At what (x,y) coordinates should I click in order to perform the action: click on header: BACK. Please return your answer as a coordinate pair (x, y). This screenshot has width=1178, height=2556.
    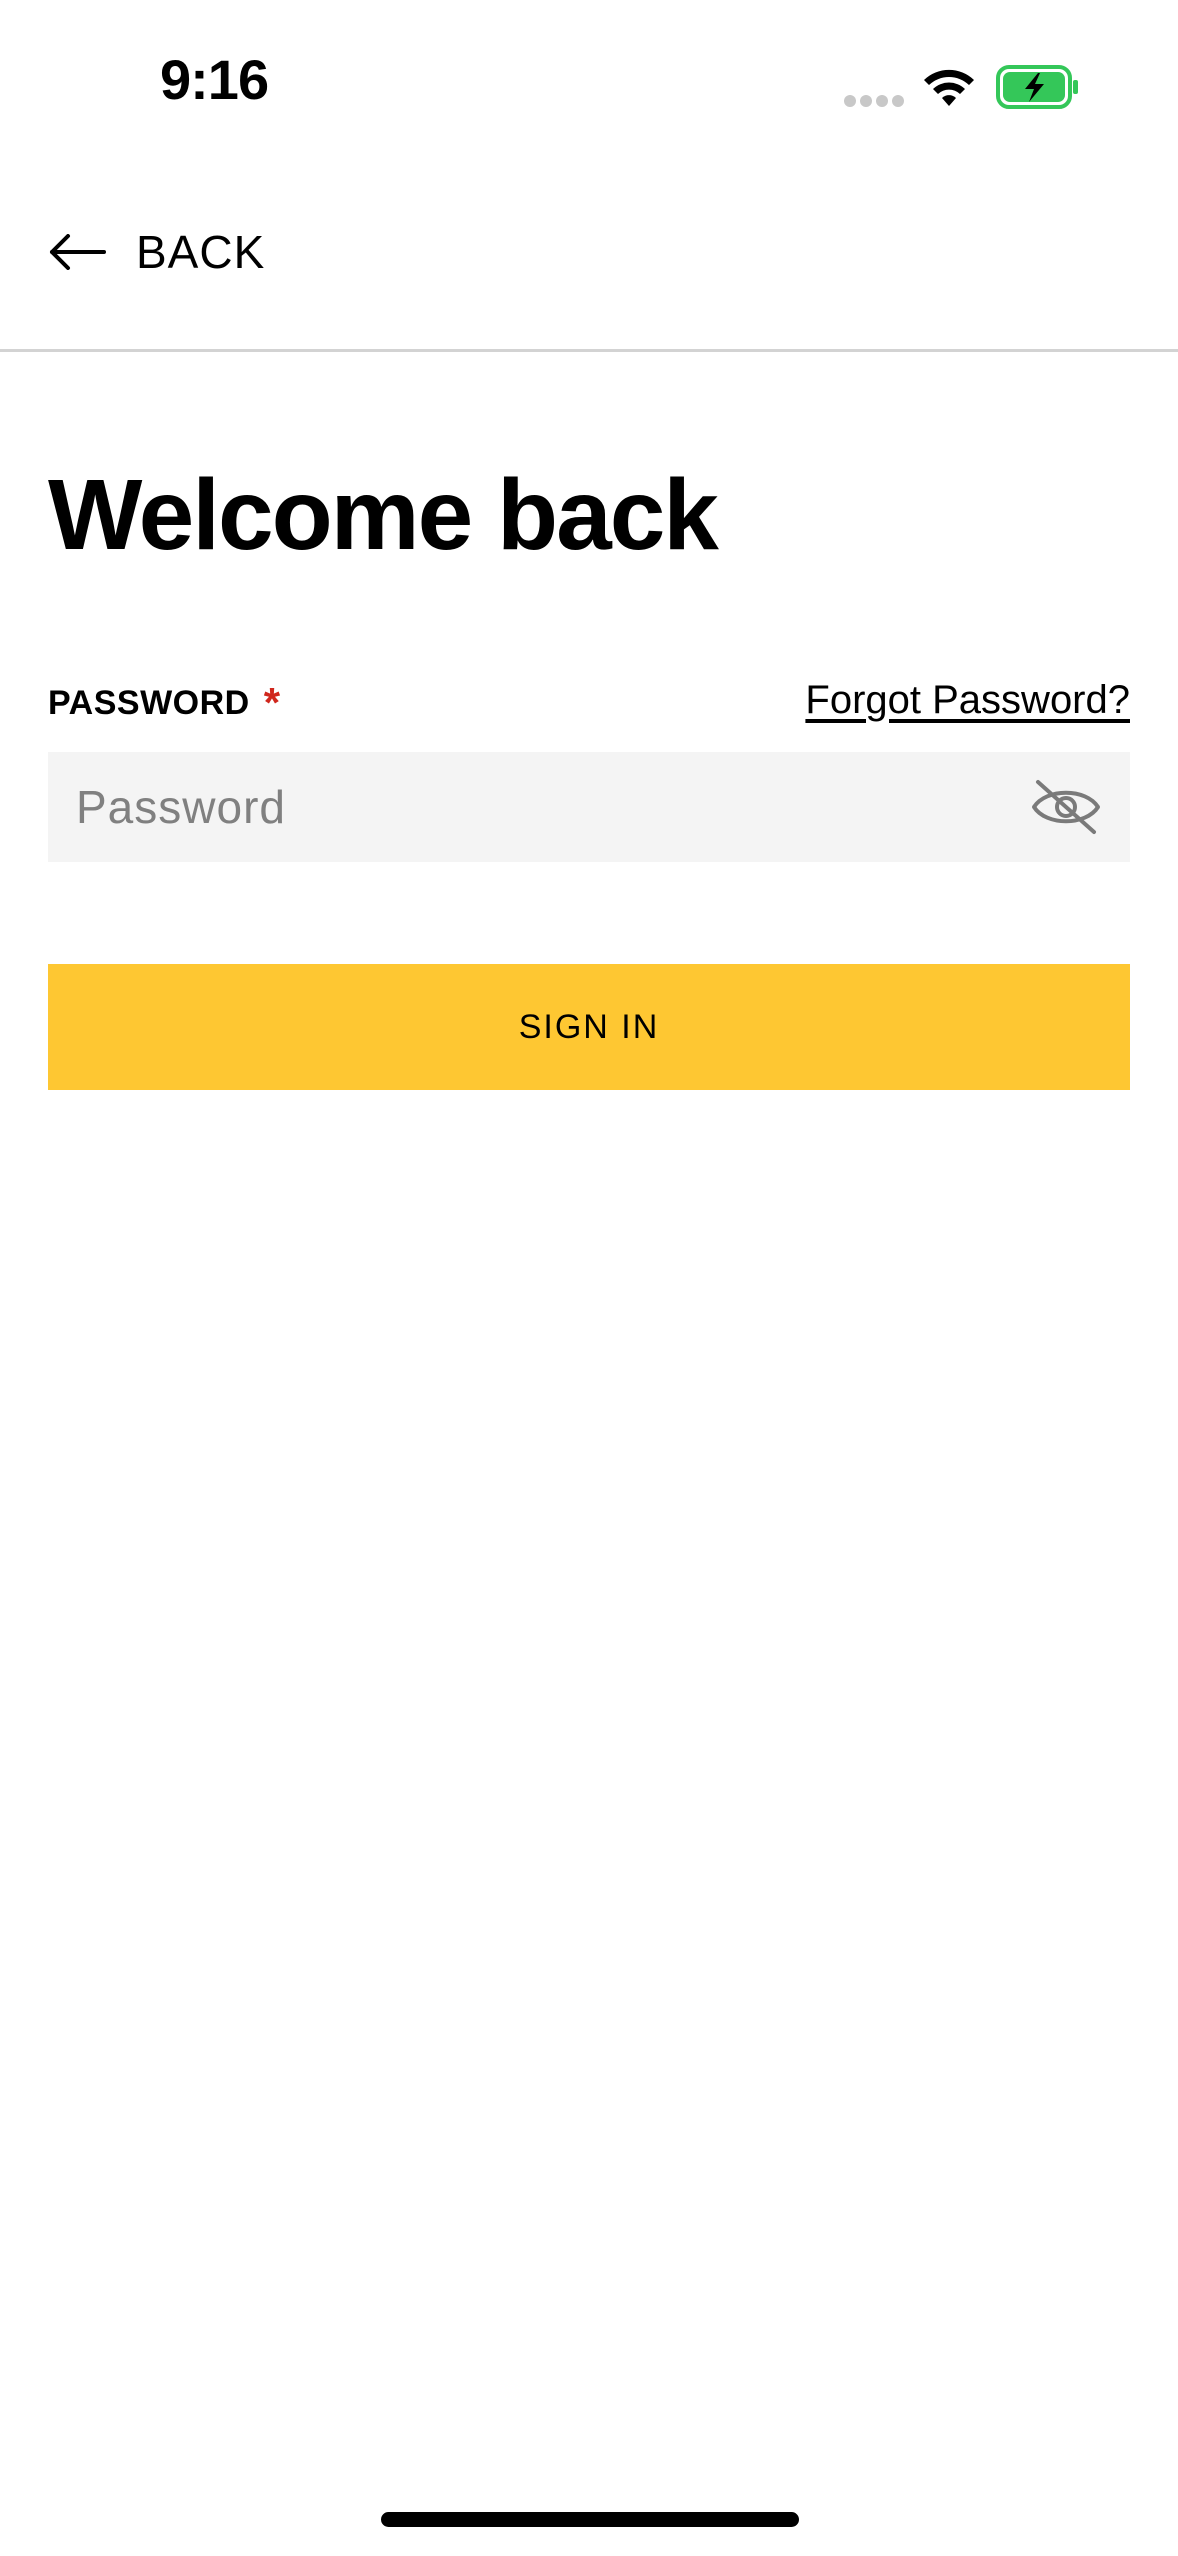
    Looking at the image, I should click on (589, 251).